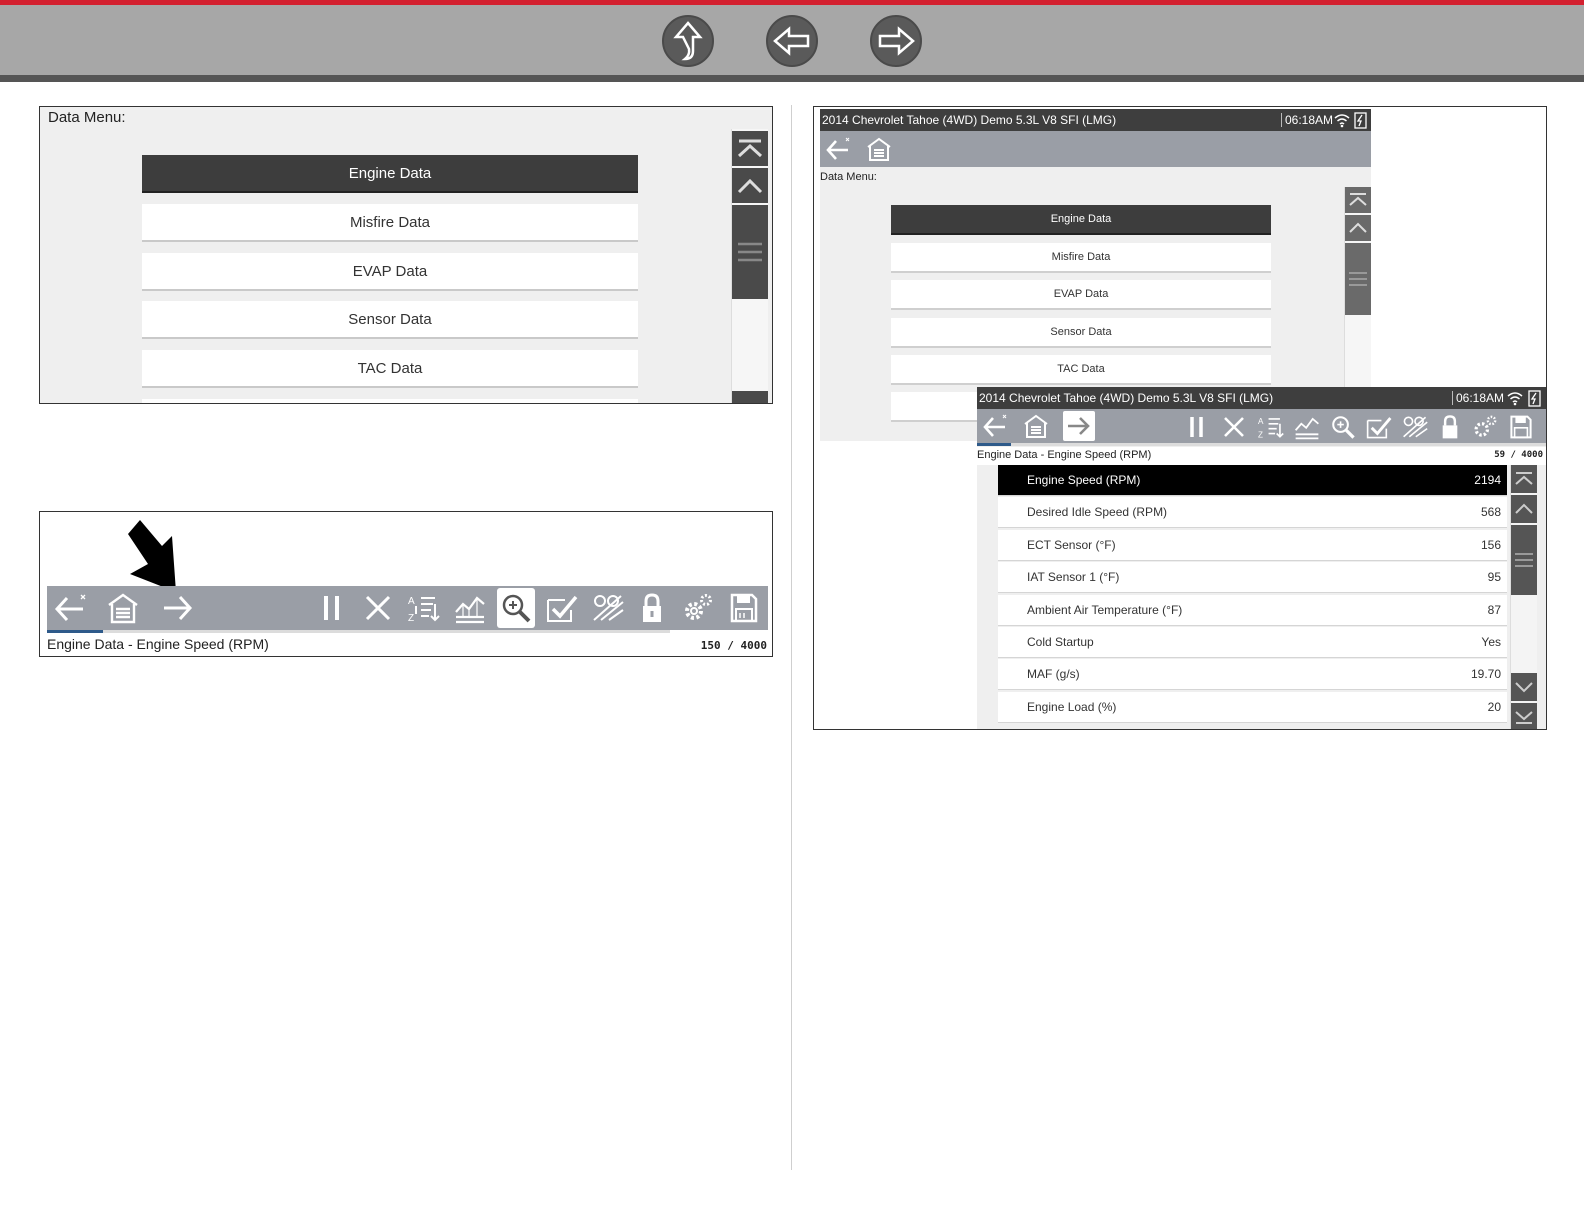 This screenshot has height=1224, width=1584. Describe the element at coordinates (1064, 455) in the screenshot. I see `front-status-title: Engine Data - Engine Speed (RPM)` at that location.